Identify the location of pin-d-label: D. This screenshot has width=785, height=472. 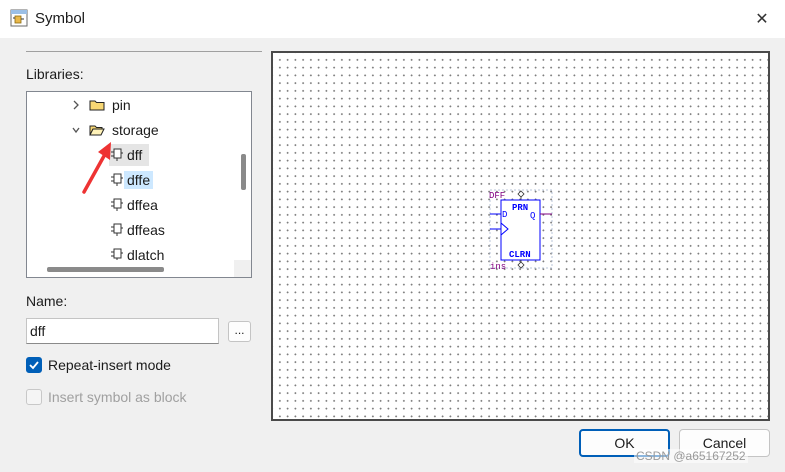
(504, 215).